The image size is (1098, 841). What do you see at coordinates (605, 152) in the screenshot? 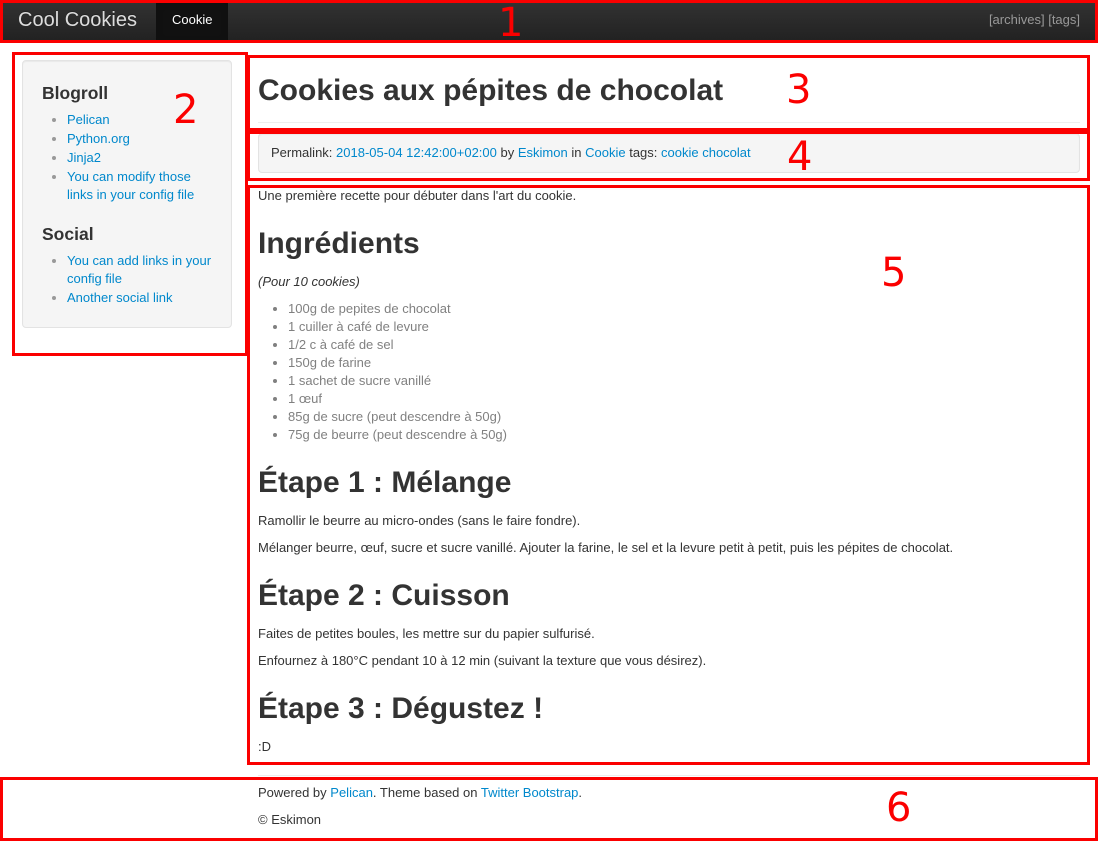
I see `category-link: Cookie` at bounding box center [605, 152].